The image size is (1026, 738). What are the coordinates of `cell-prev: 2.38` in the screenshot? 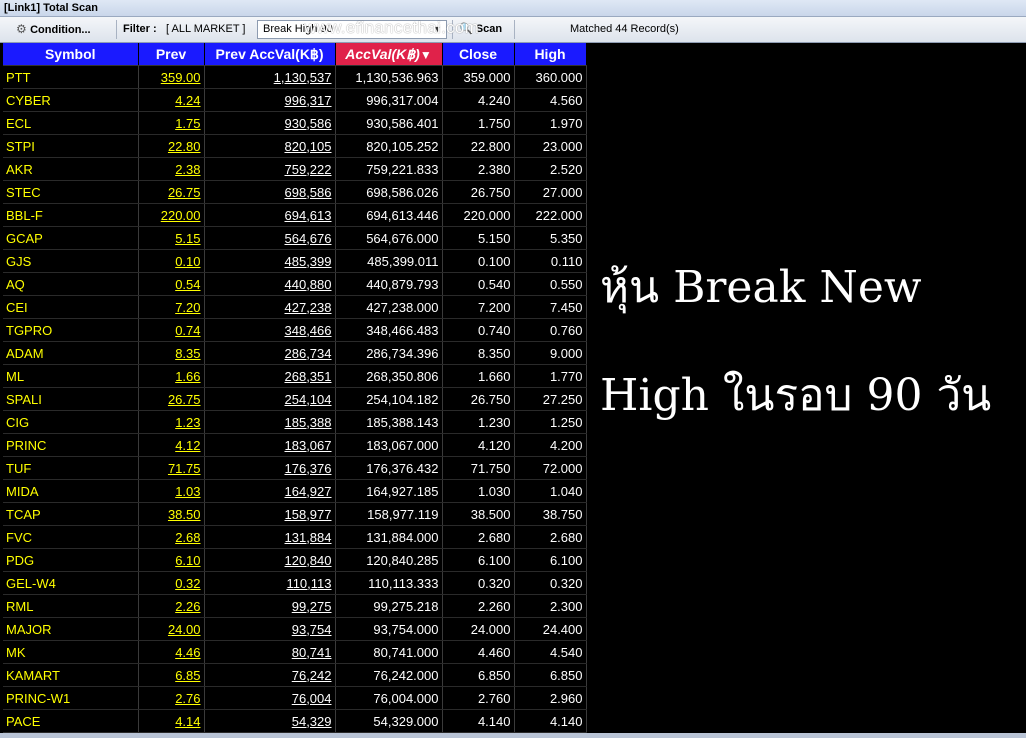 It's located at (171, 169).